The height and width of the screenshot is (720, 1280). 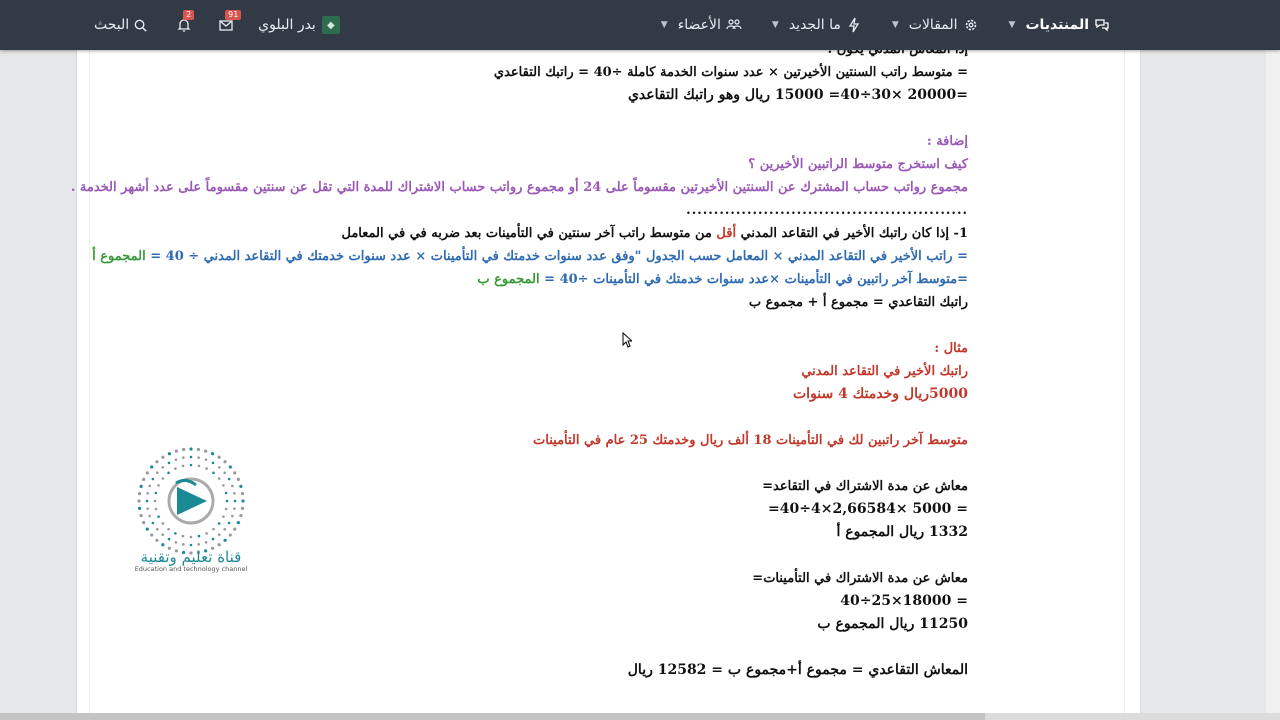 What do you see at coordinates (191, 569) in the screenshot?
I see `logo-english-text: Education and technology channel` at bounding box center [191, 569].